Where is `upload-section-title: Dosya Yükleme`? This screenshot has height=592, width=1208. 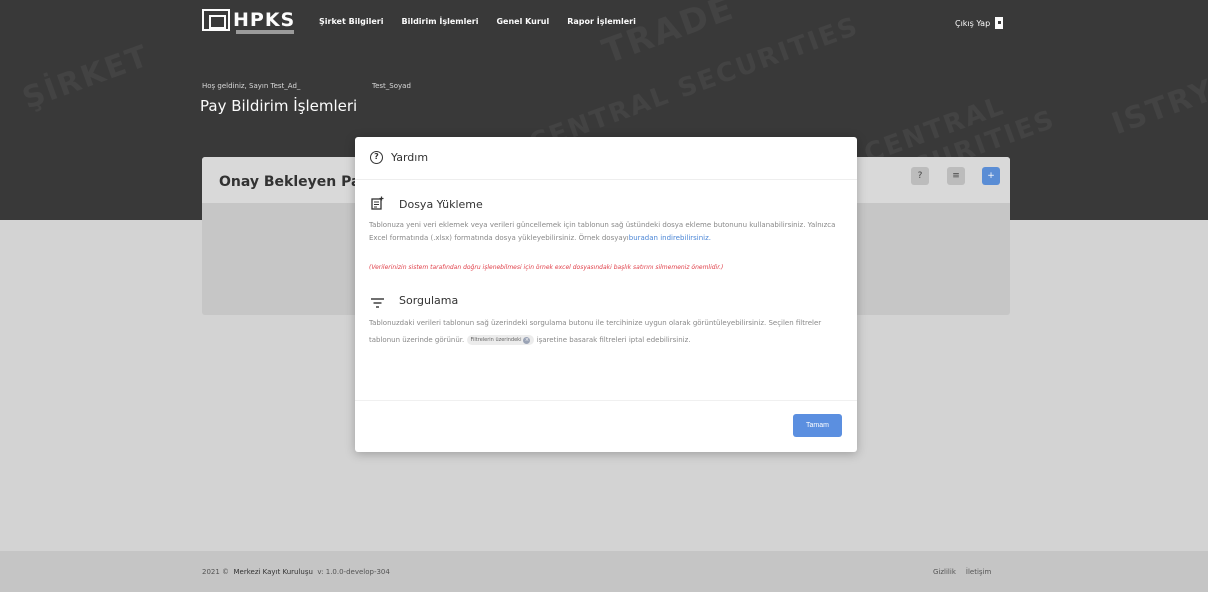
upload-section-title: Dosya Yükleme is located at coordinates (441, 204).